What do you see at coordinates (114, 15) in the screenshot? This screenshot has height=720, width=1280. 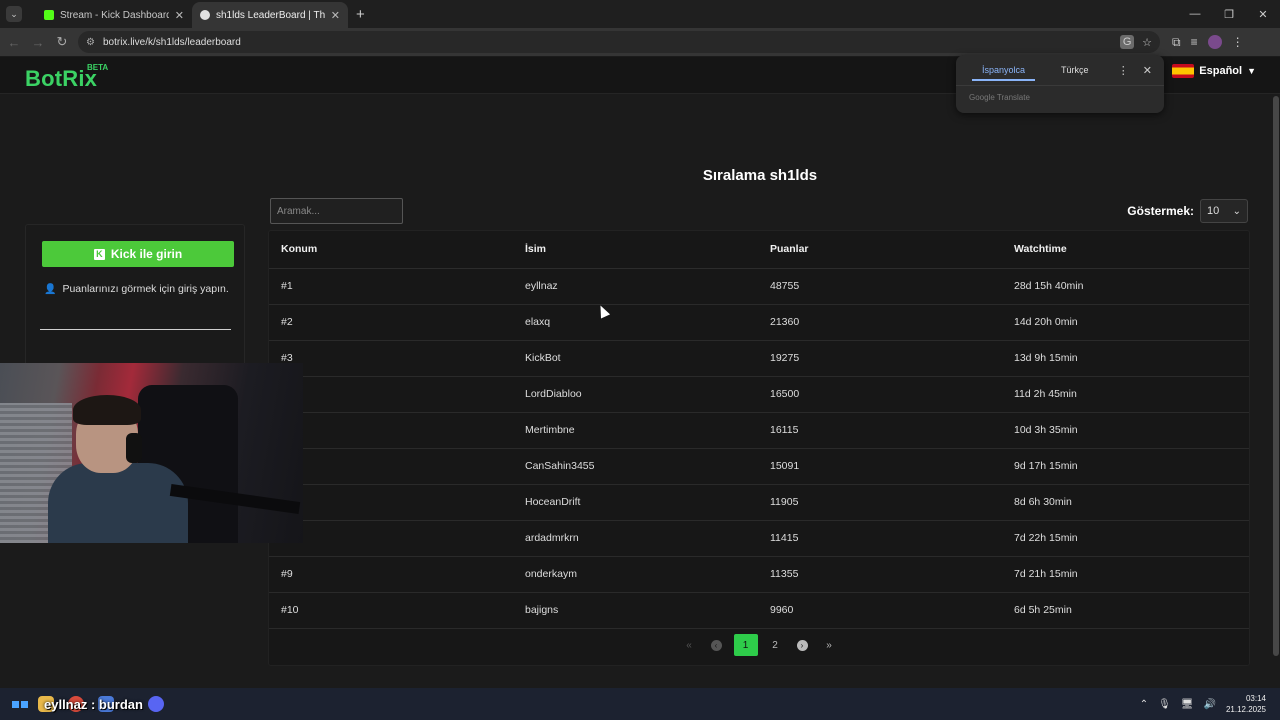 I see `browser-tab-kick-dashboard: Stream - Kick Dashboard ✕` at bounding box center [114, 15].